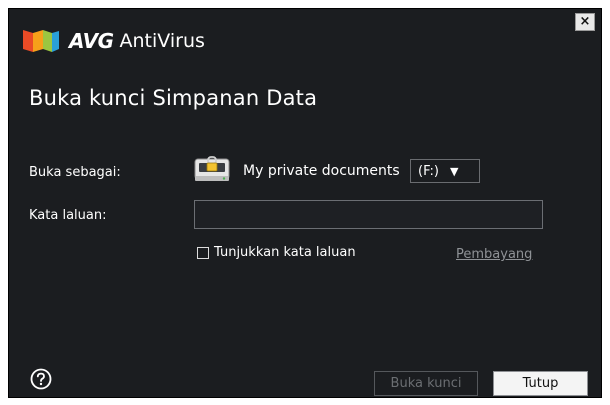  Describe the element at coordinates (162, 41) in the screenshot. I see `brand-product-name: AntiVirus` at that location.